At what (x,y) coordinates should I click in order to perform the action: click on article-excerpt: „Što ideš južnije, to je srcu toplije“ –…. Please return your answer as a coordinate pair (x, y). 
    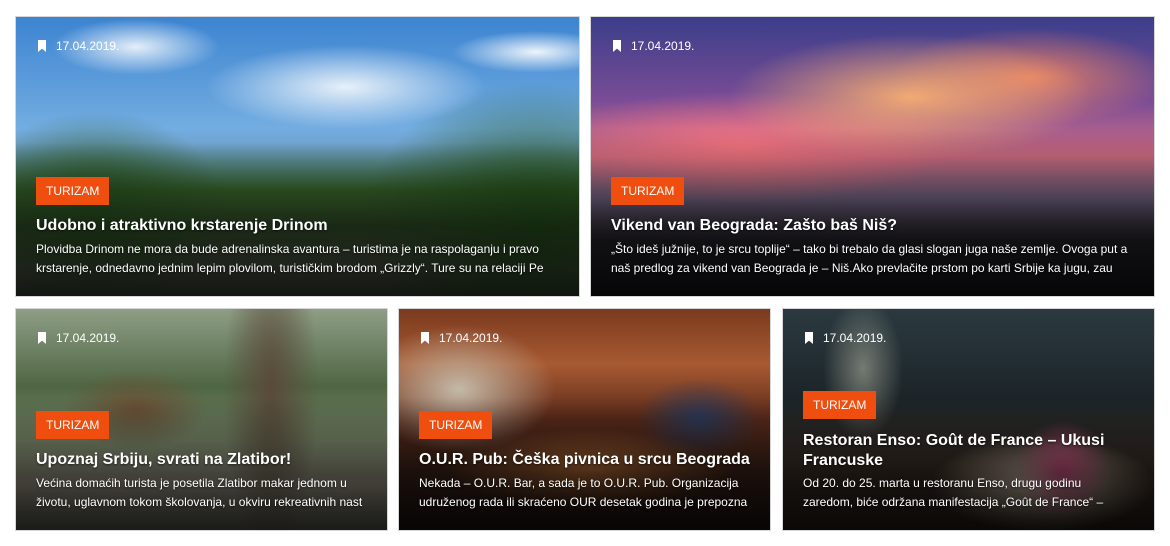
    Looking at the image, I should click on (869, 258).